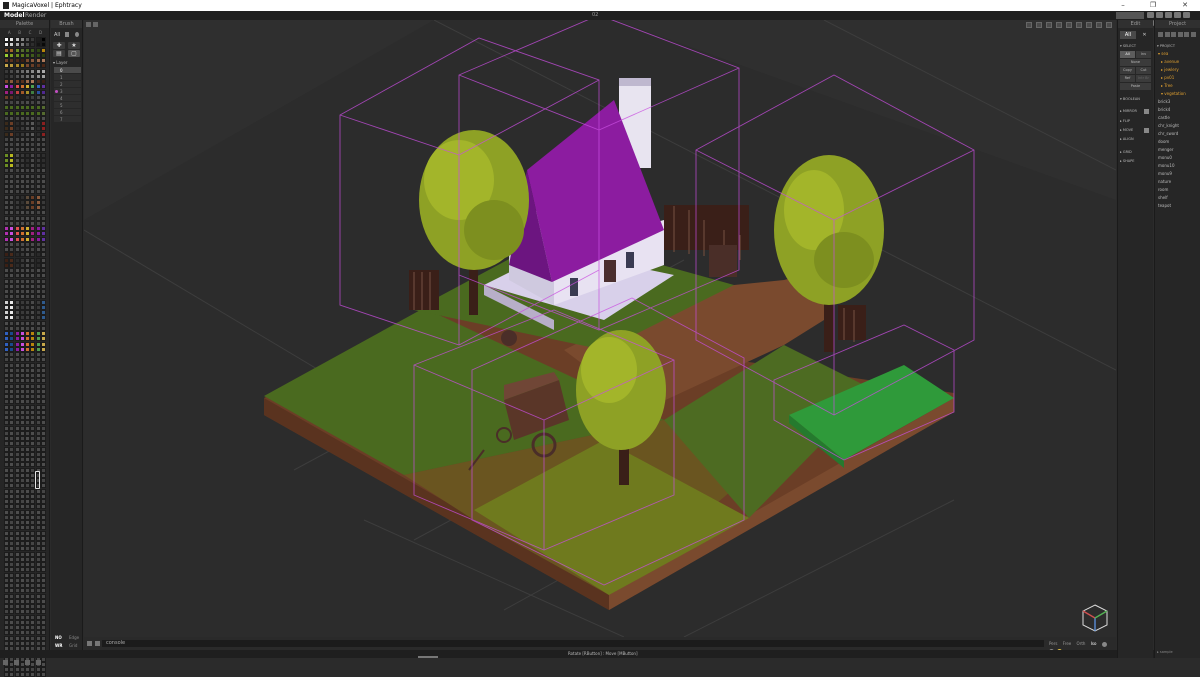 This screenshot has height=677, width=1200. Describe the element at coordinates (1186, 34) in the screenshot. I see `delete-icon` at that location.